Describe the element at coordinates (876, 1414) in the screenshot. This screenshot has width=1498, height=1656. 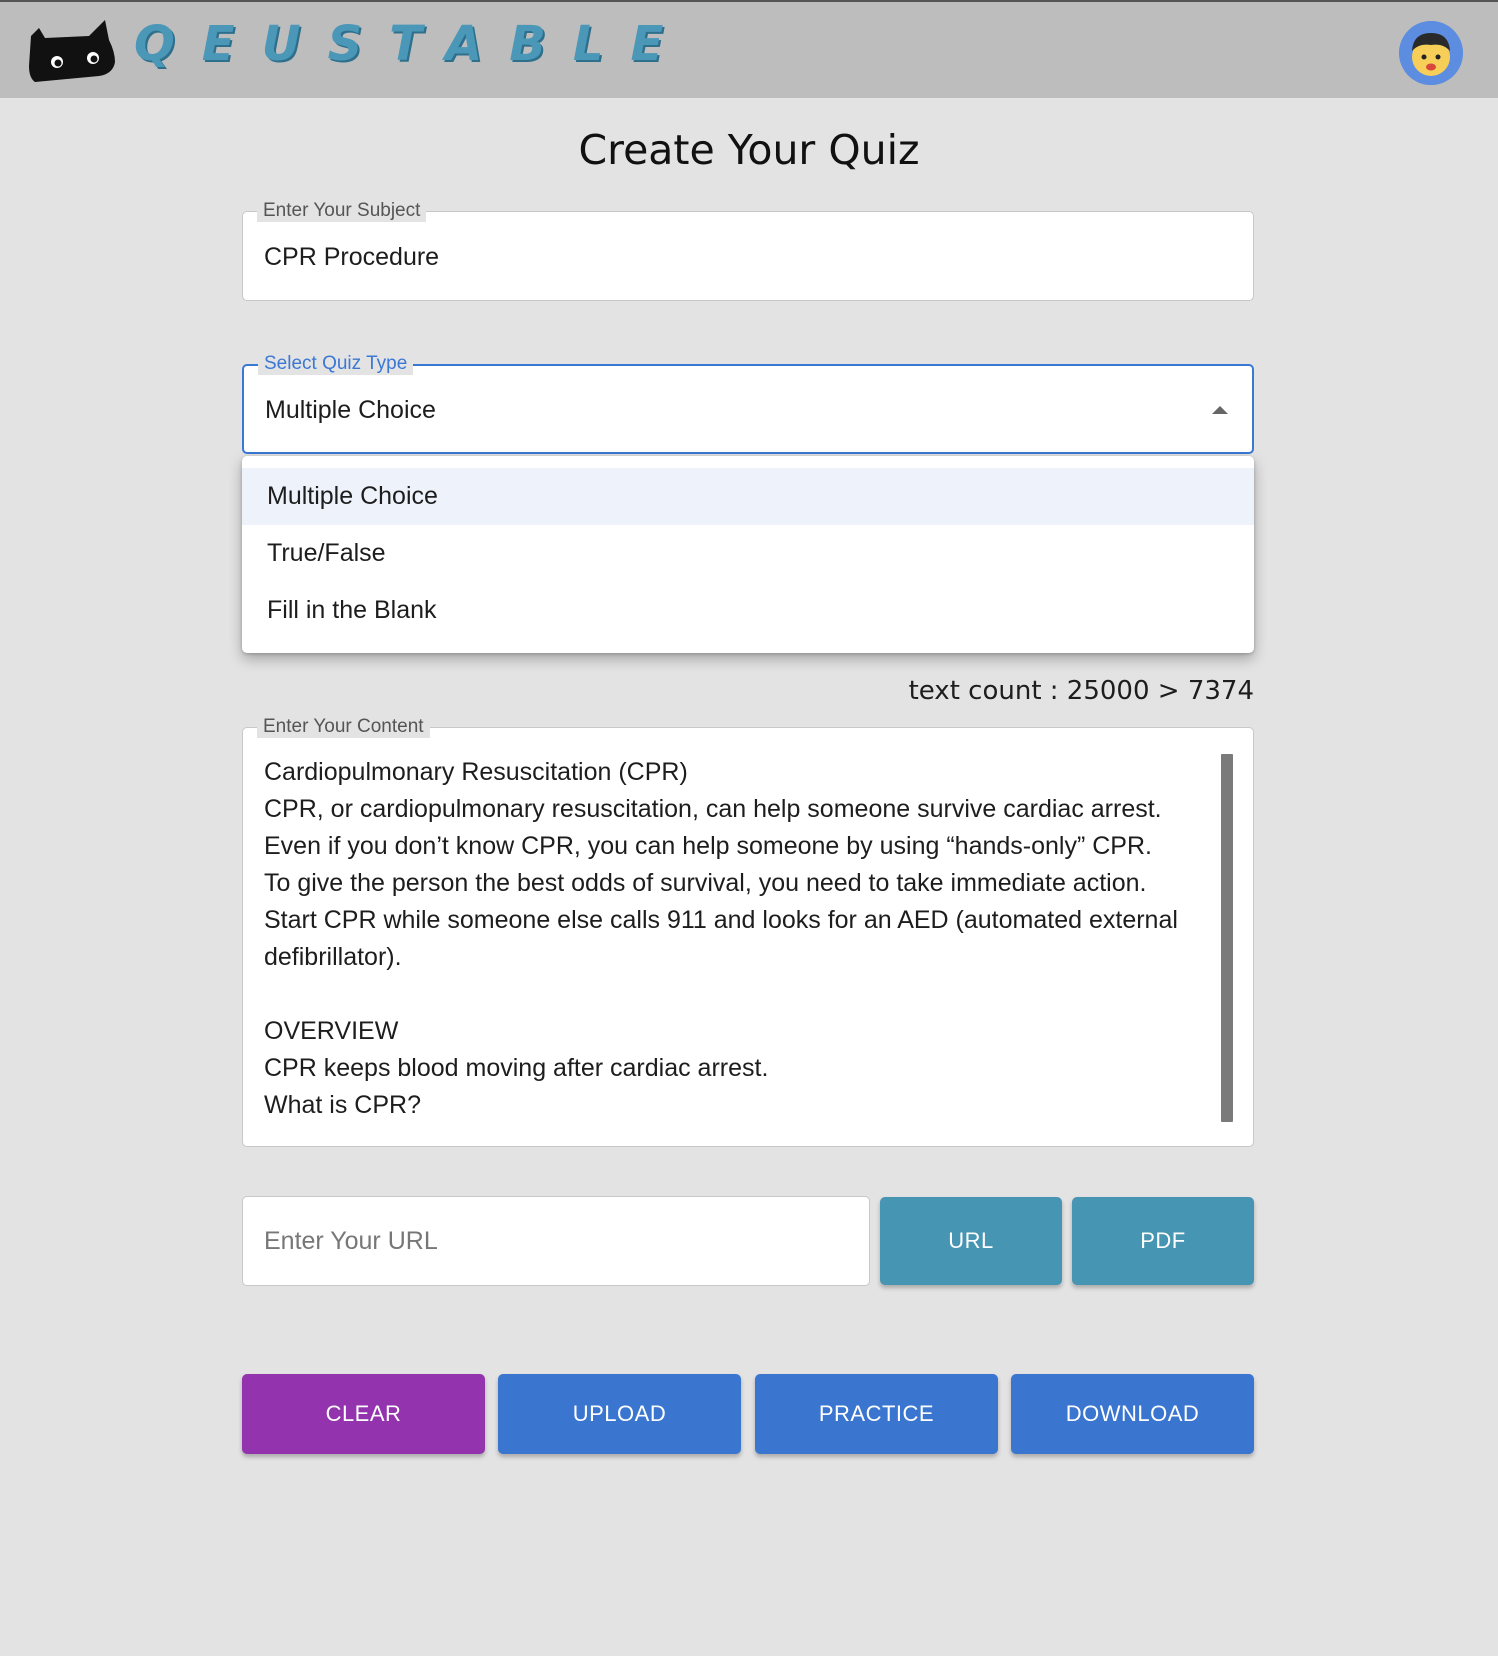
I see `practice-button: PRACTICE` at that location.